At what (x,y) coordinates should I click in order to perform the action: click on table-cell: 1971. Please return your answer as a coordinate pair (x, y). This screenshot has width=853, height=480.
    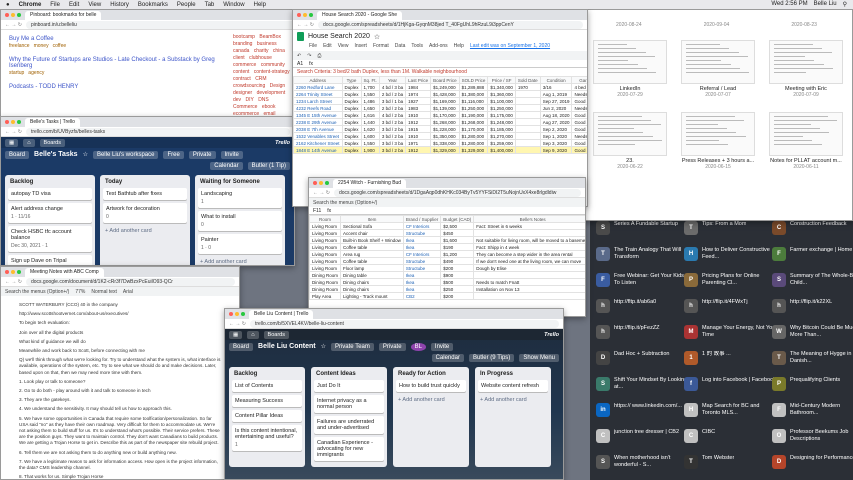
    Looking at the image, I should click on (418, 143).